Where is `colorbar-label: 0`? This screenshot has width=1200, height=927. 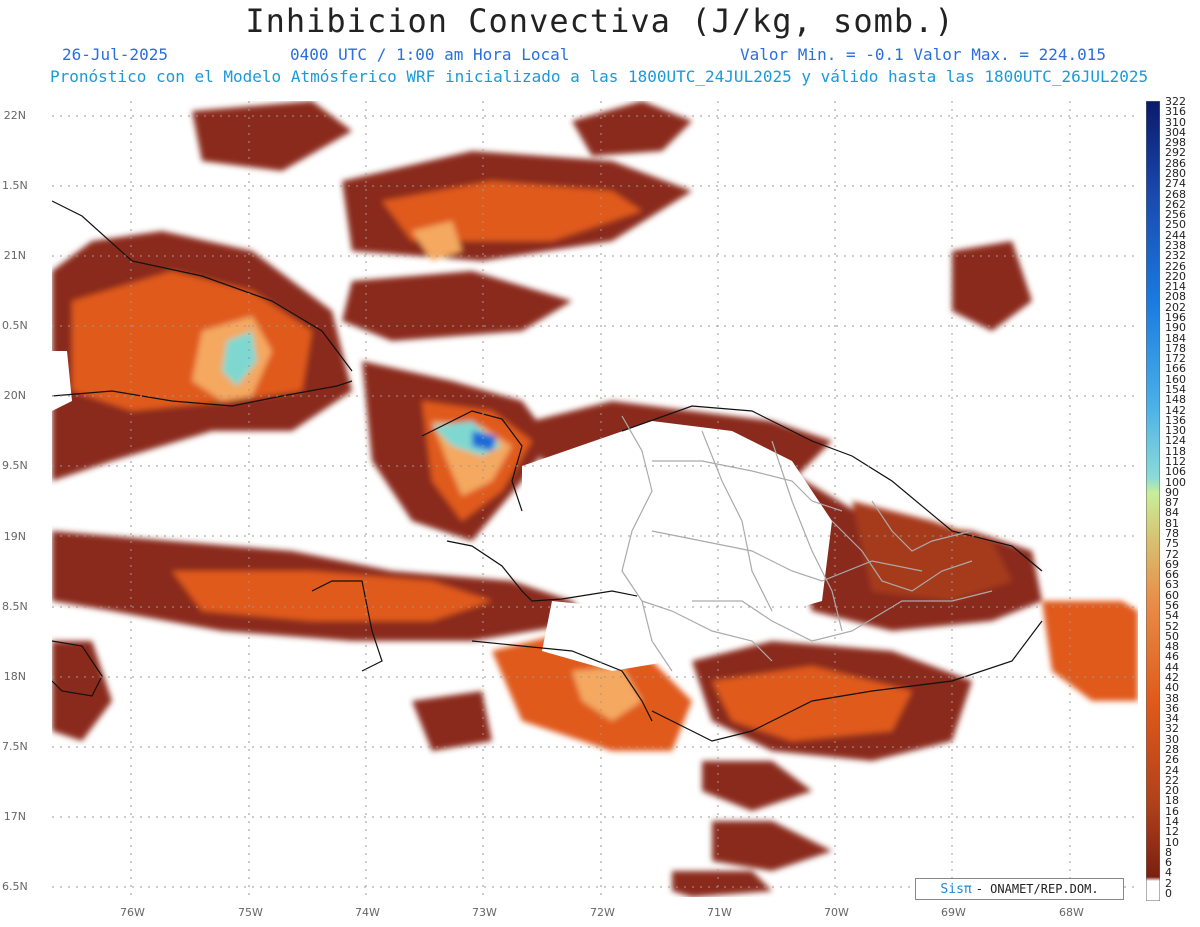
colorbar-label: 0 is located at coordinates (1168, 893).